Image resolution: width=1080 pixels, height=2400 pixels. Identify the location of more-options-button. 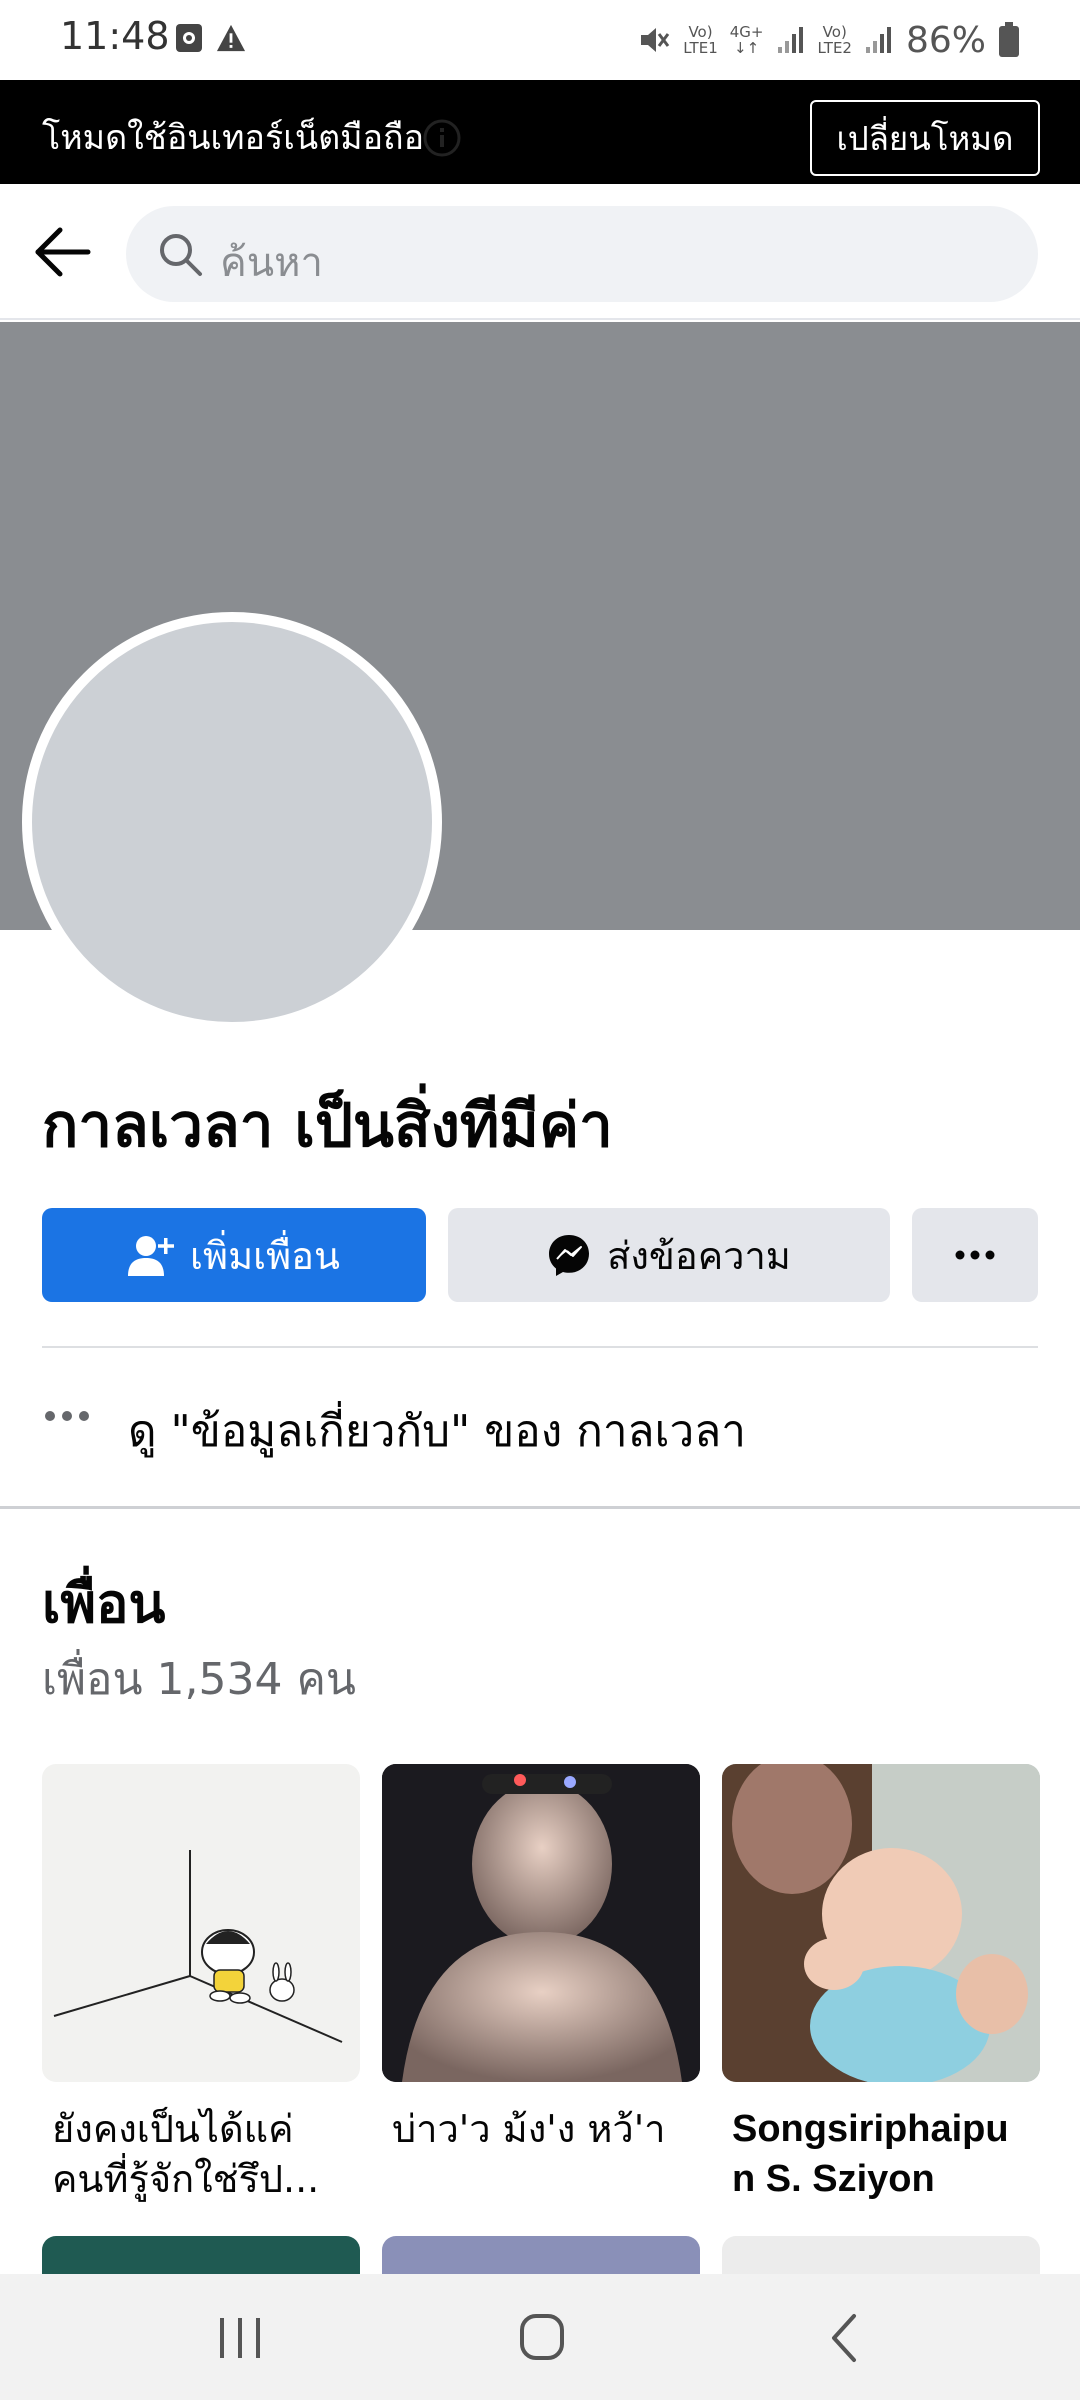
(975, 1255).